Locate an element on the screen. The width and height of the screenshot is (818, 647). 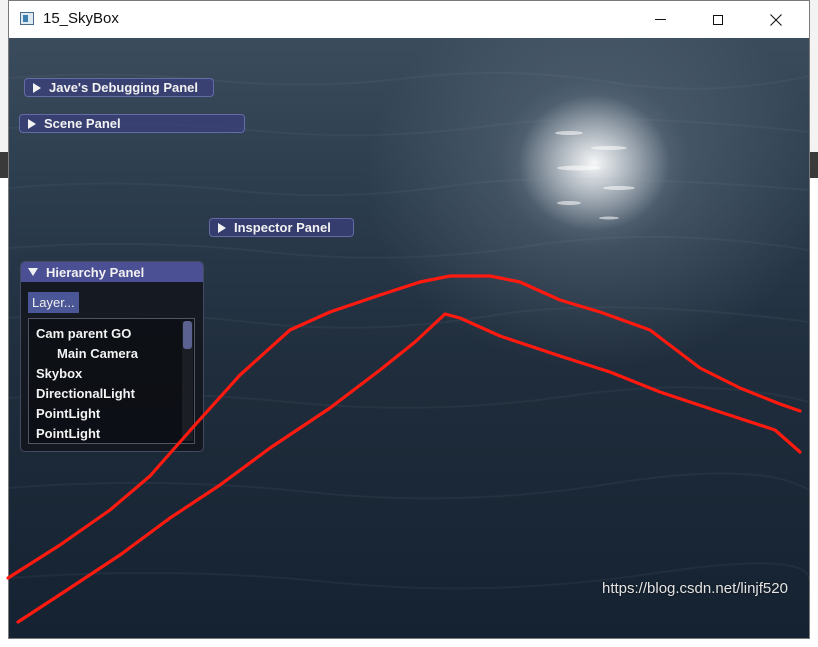
maximize-icon is located at coordinates (718, 19).